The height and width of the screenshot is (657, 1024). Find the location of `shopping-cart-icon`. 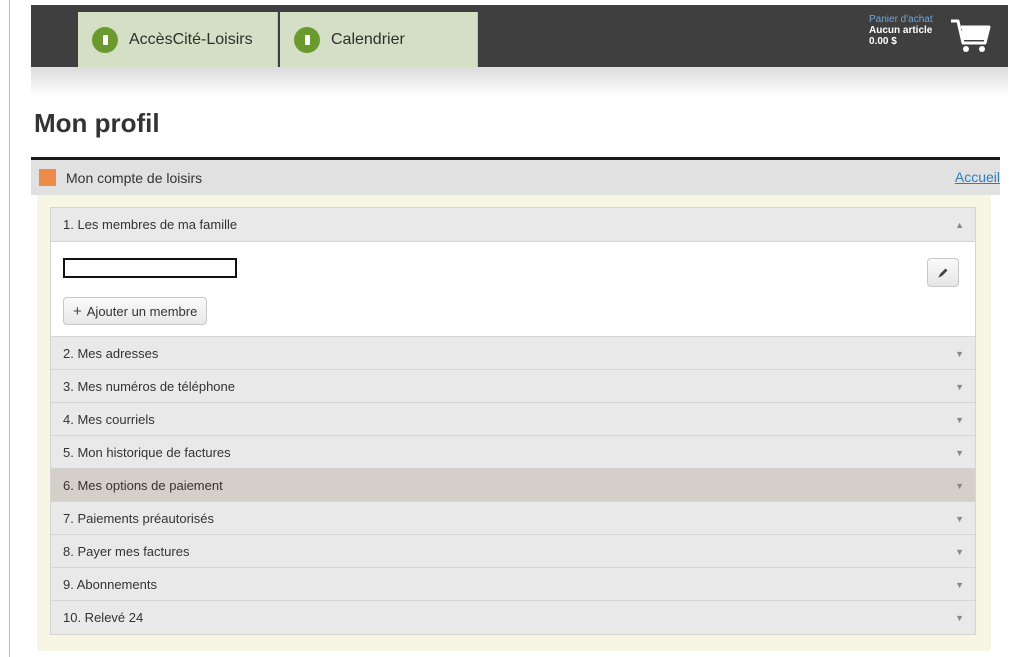

shopping-cart-icon is located at coordinates (971, 35).